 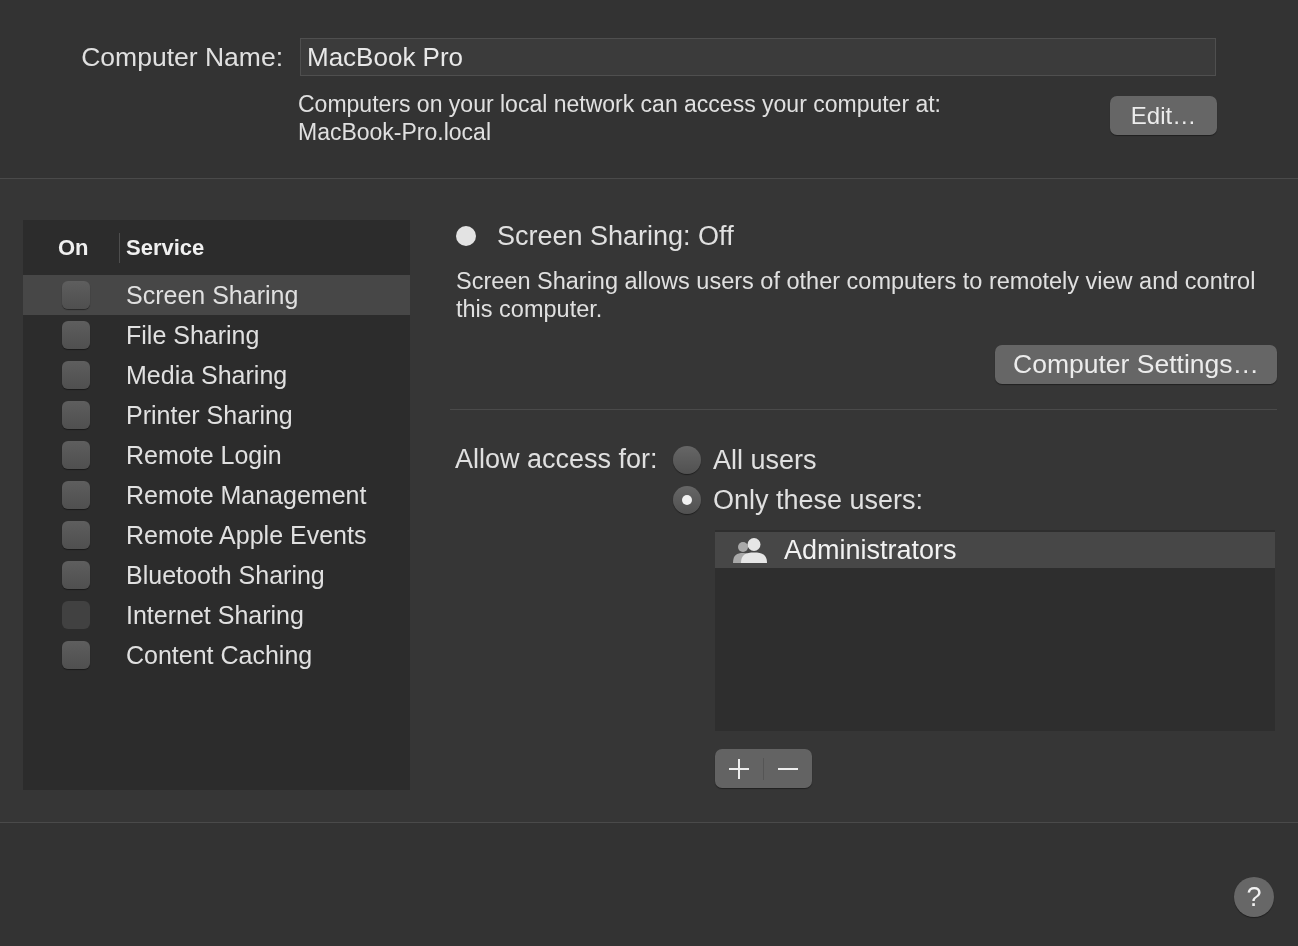 What do you see at coordinates (765, 460) in the screenshot?
I see `radio-label: All users` at bounding box center [765, 460].